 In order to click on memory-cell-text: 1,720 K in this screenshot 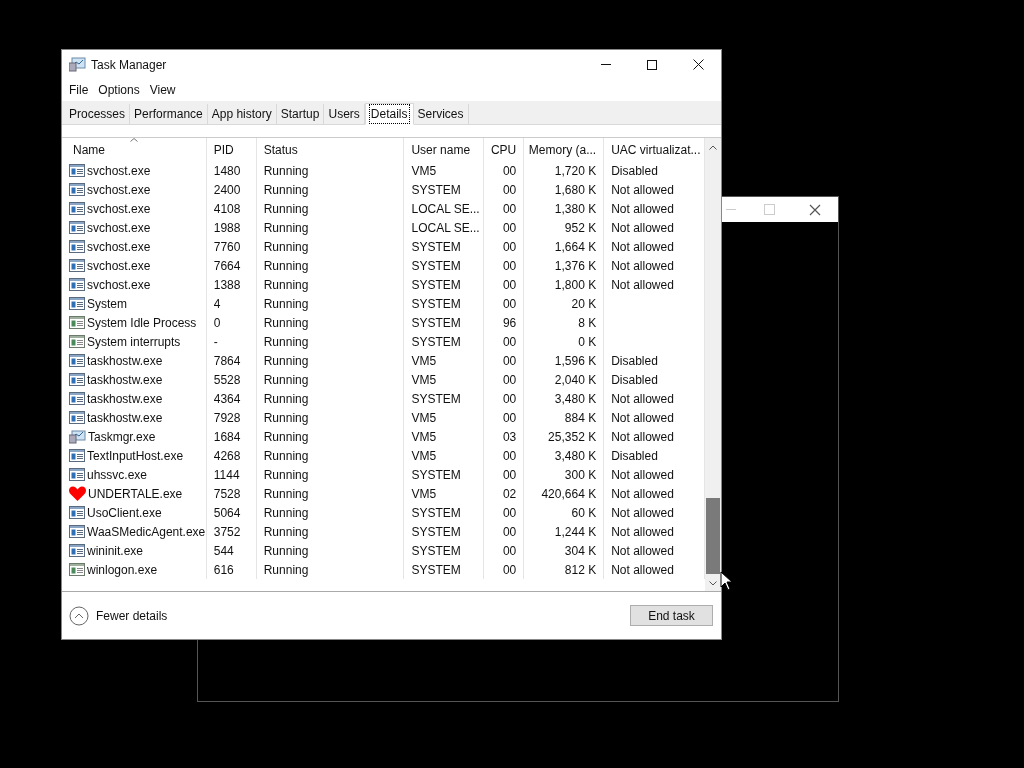, I will do `click(575, 171)`.